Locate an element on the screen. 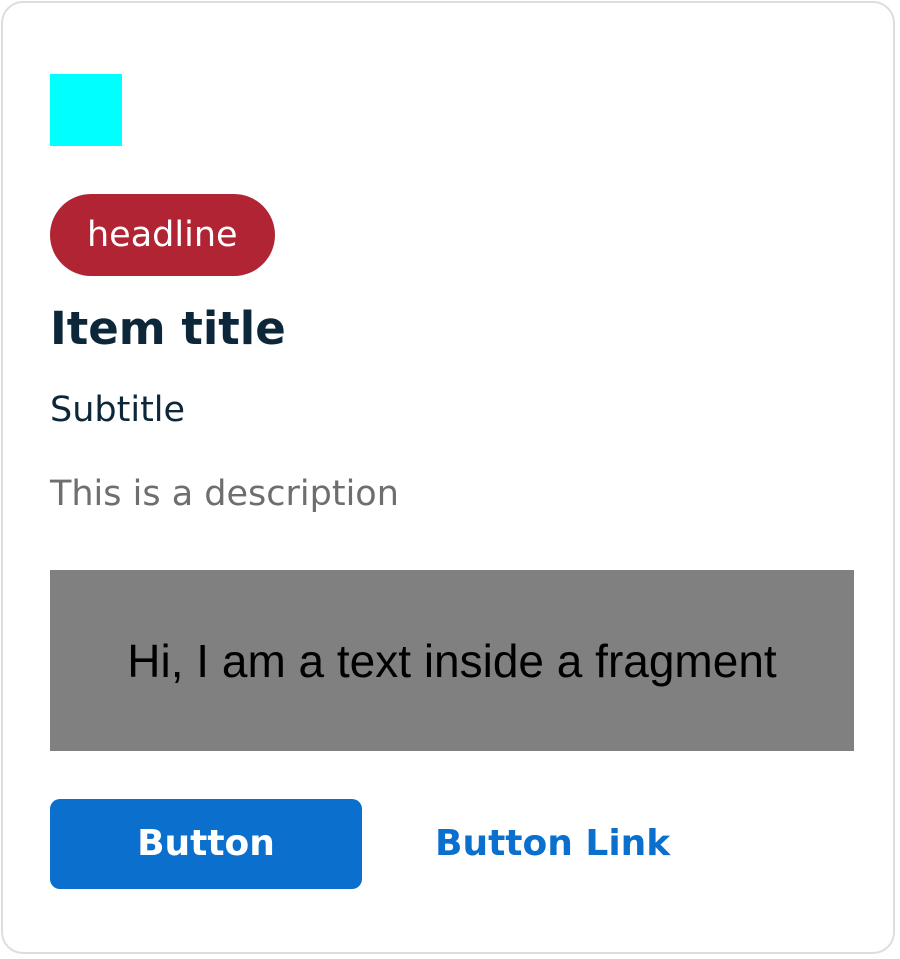 Image resolution: width=900 pixels, height=959 pixels. headline-tag: headline is located at coordinates (162, 235).